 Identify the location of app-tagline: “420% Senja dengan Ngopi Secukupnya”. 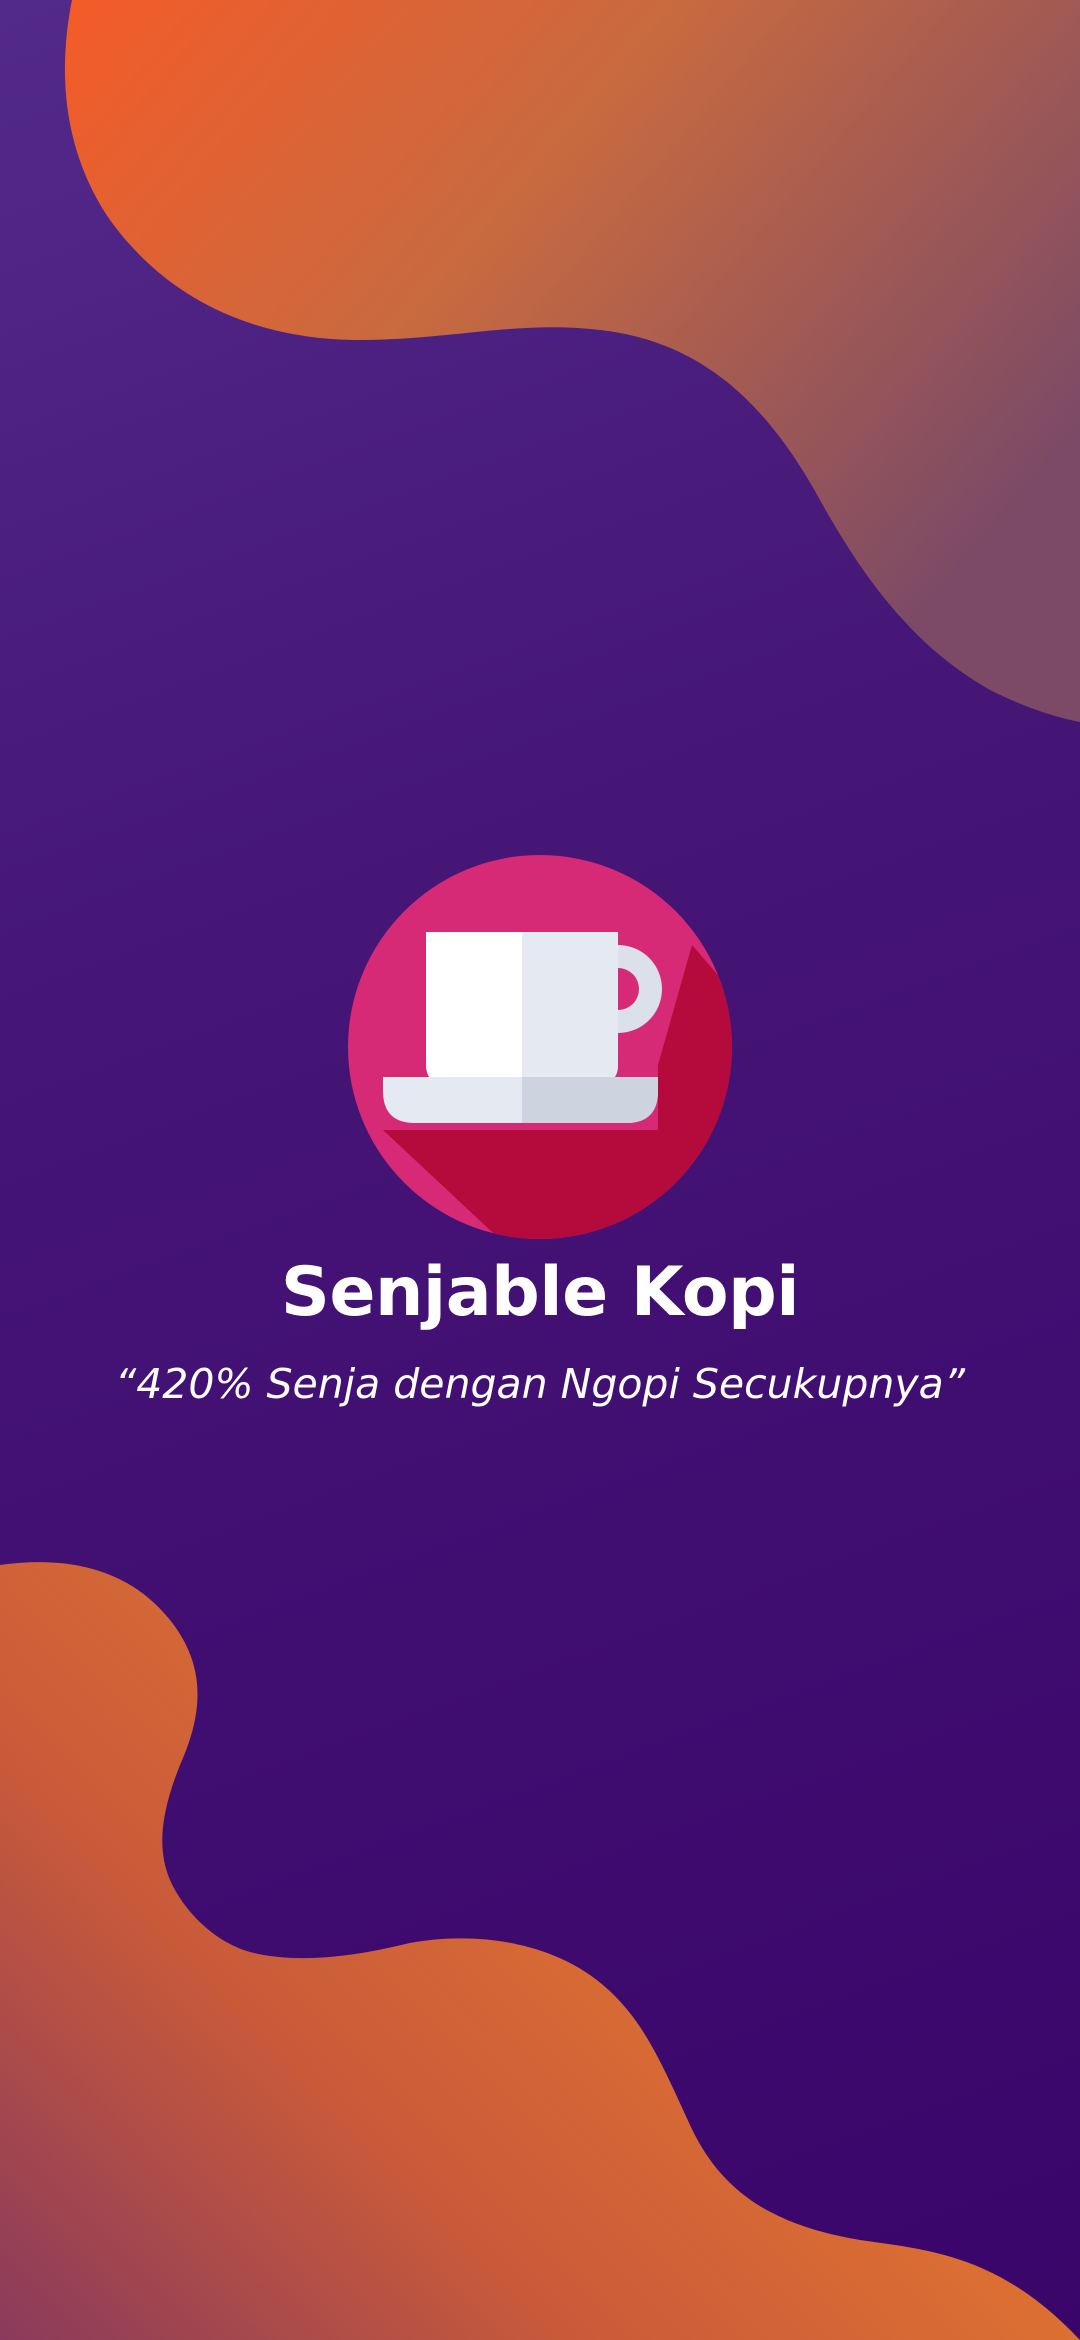
(540, 1384).